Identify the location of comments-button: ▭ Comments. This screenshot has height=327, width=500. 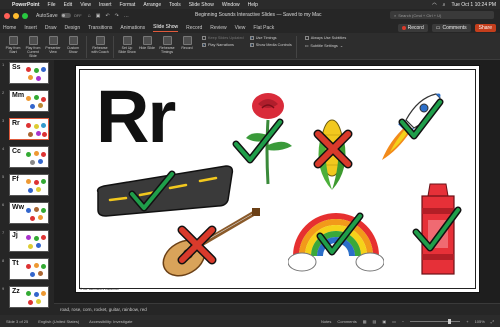
(451, 27).